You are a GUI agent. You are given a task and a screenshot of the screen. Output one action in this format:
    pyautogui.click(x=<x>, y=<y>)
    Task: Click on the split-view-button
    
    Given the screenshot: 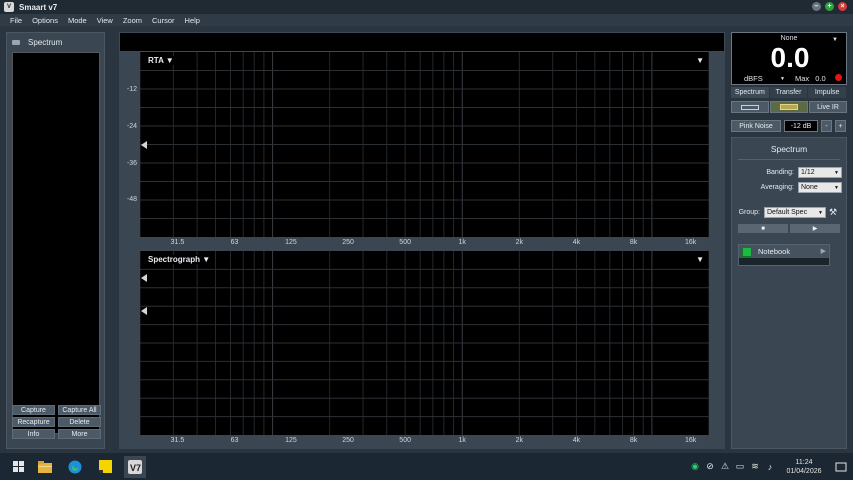 What is the action you would take?
    pyautogui.click(x=789, y=107)
    